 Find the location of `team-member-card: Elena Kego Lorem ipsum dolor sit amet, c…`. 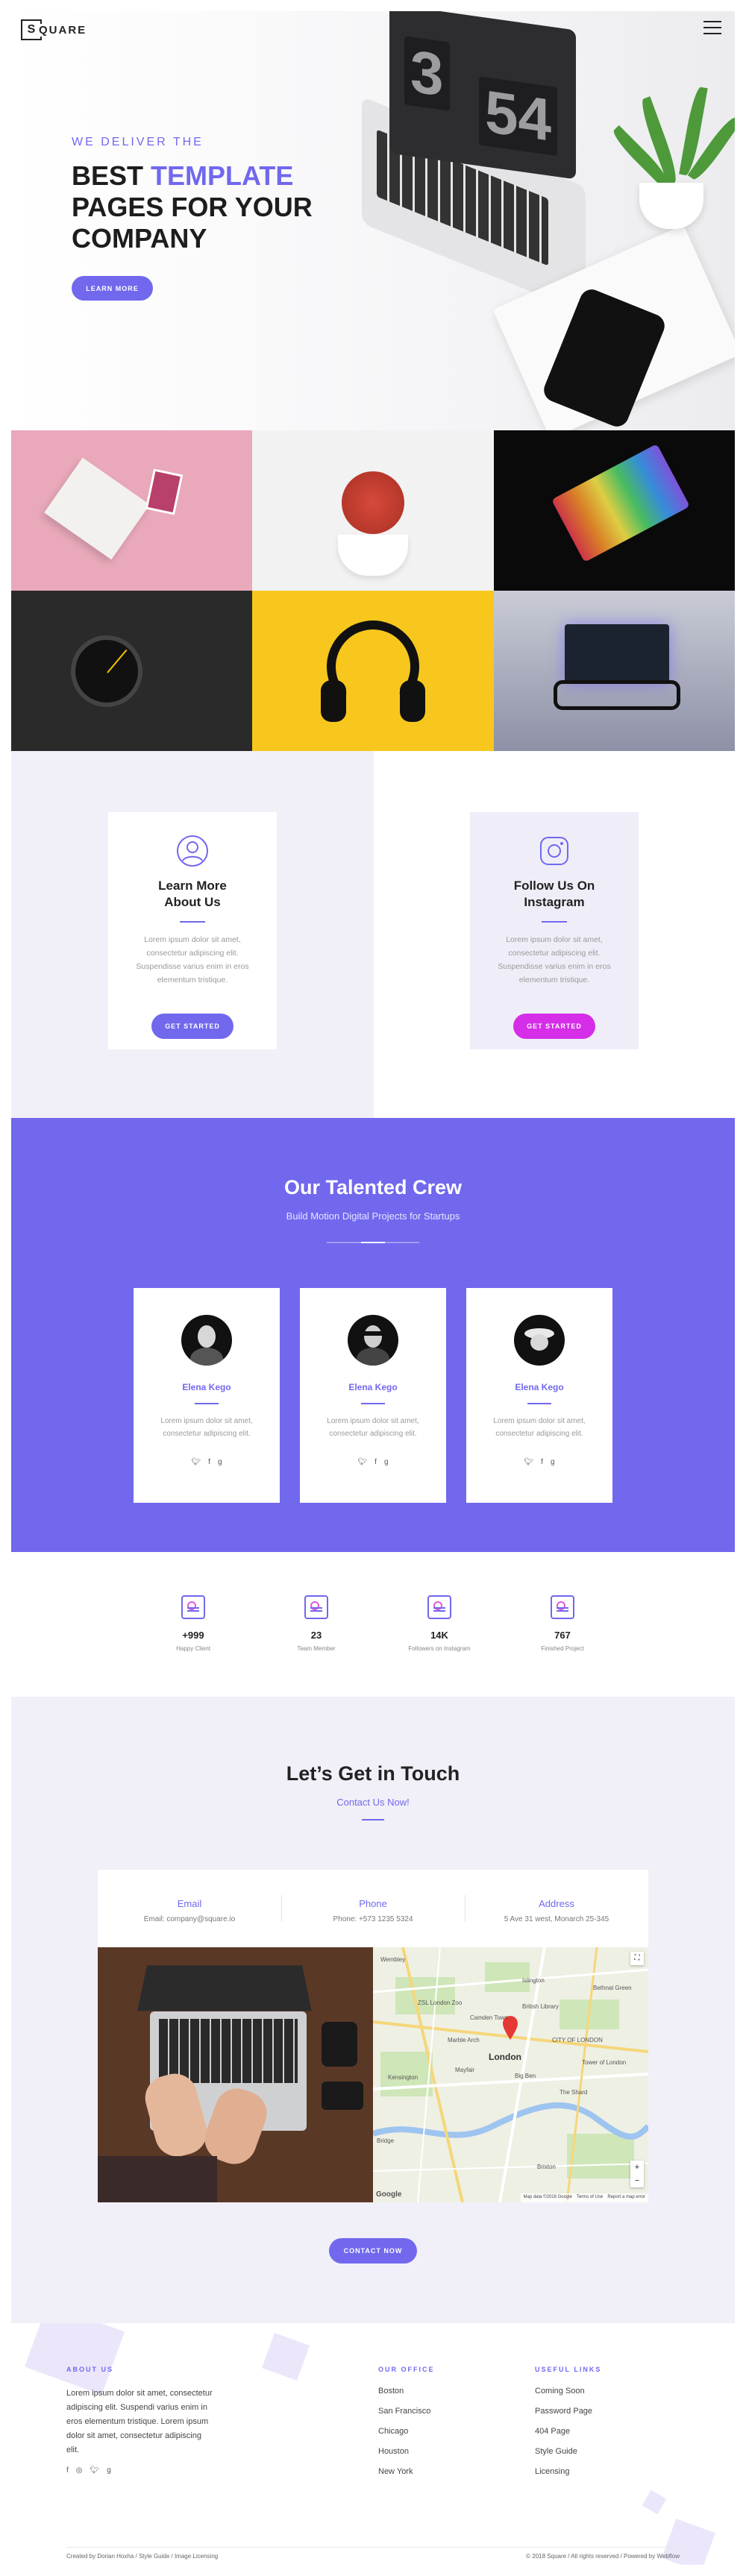

team-member-card: Elena Kego Lorem ipsum dolor sit amet, c… is located at coordinates (373, 1395).